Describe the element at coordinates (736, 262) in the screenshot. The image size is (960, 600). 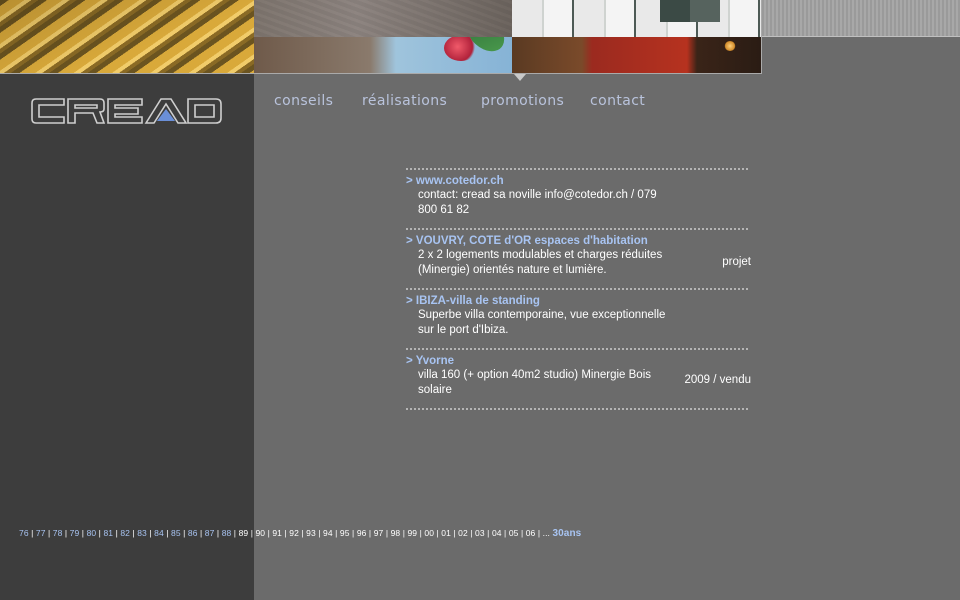
I see `promotion-status: projet` at that location.